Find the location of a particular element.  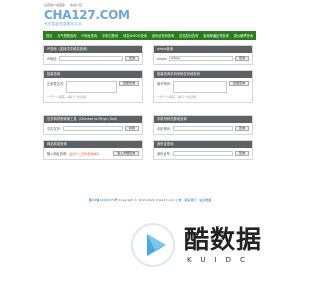

phone-batch-panel: 批量查询手机号码在何地查询 填写号码: 批量查询 一行一个填写，每行一条记录 is located at coordinates (203, 86).